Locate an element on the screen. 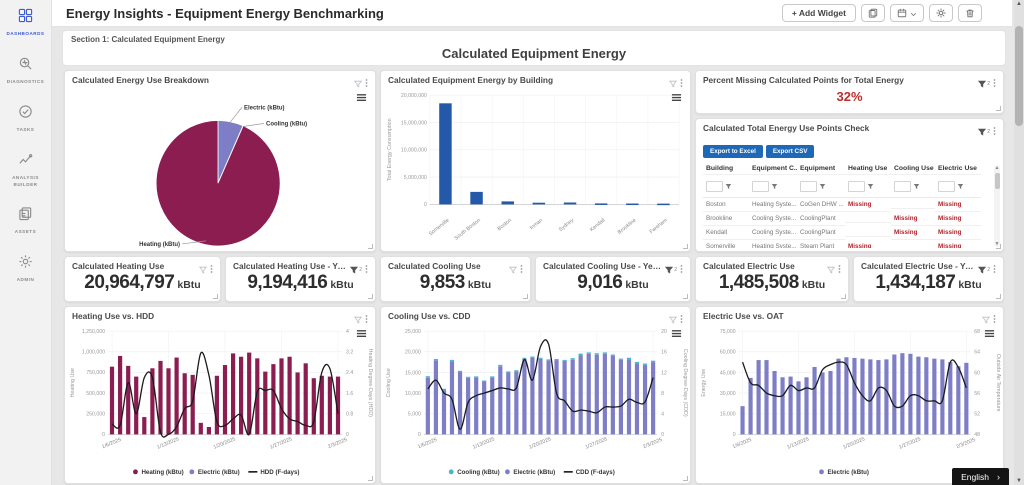 The height and width of the screenshot is (485, 1024). kpi-value: 9,853 kBtu is located at coordinates (455, 283).